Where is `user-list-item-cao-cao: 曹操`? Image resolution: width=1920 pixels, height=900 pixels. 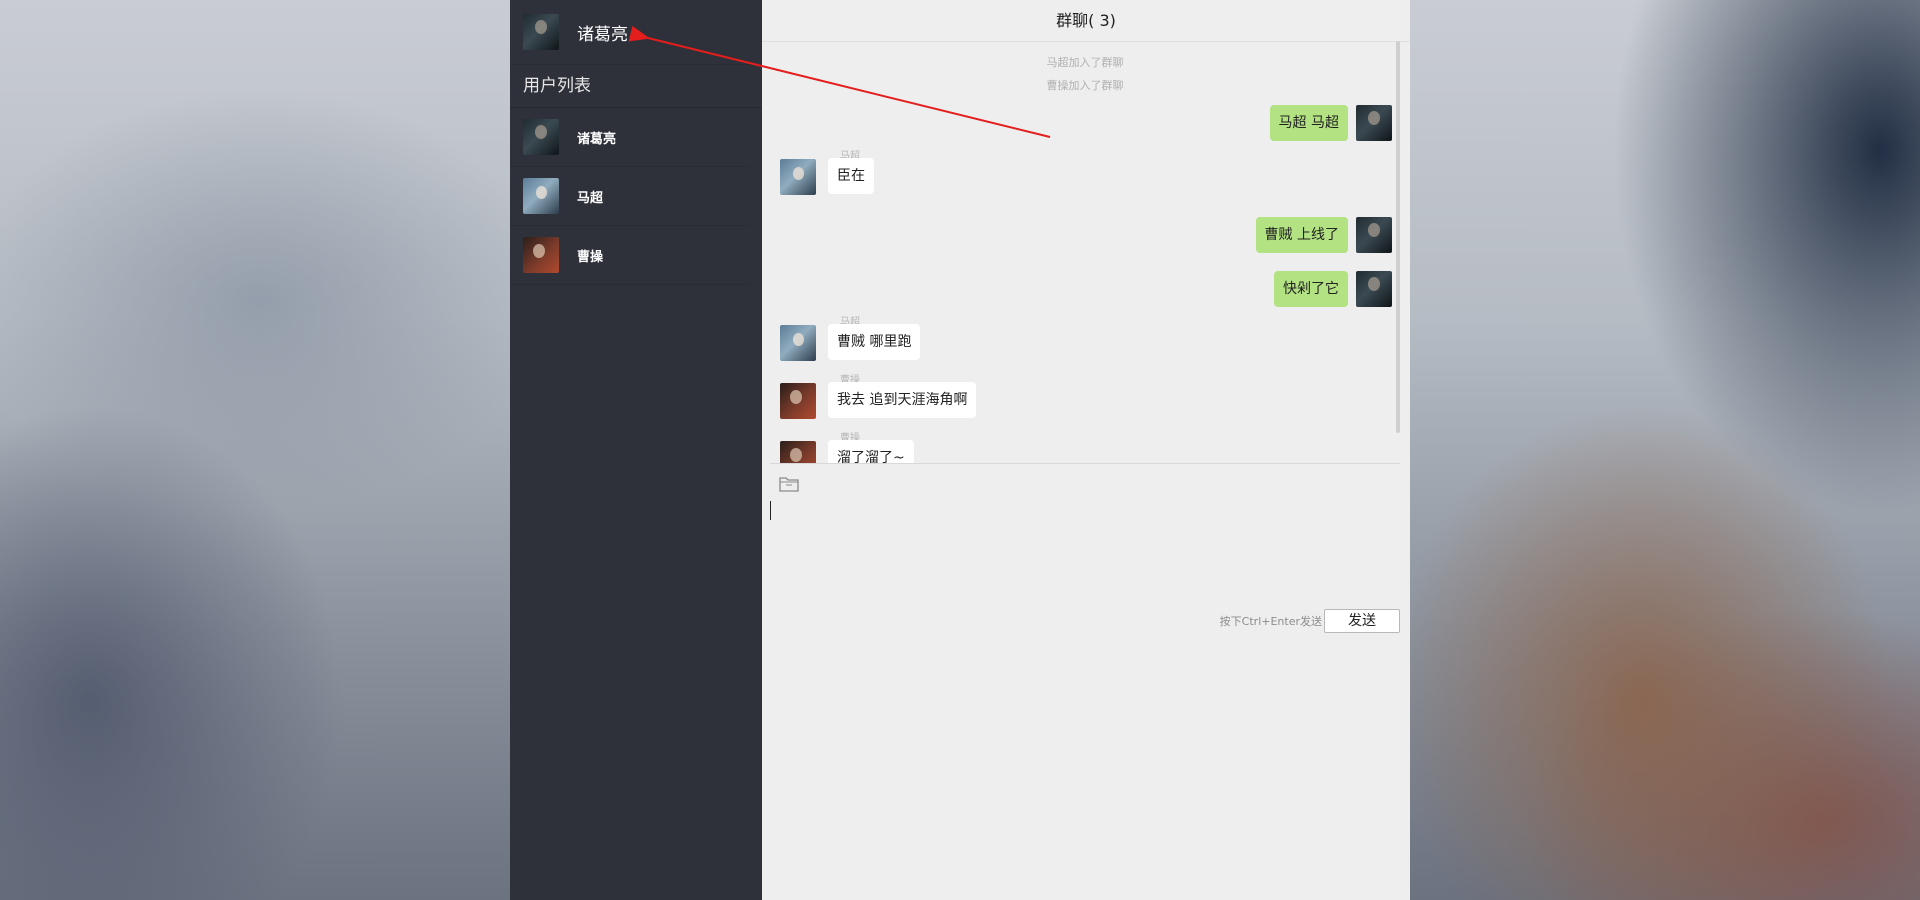
user-list-item-cao-cao: 曹操 is located at coordinates (630, 255).